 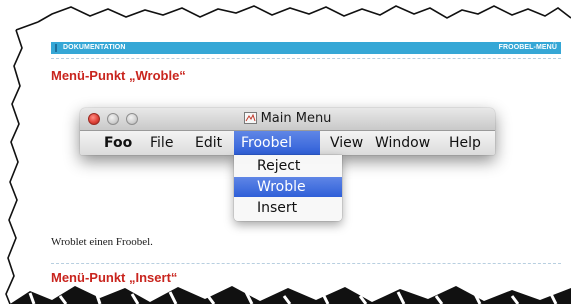 What do you see at coordinates (208, 143) in the screenshot?
I see `menu-edit: Edit` at bounding box center [208, 143].